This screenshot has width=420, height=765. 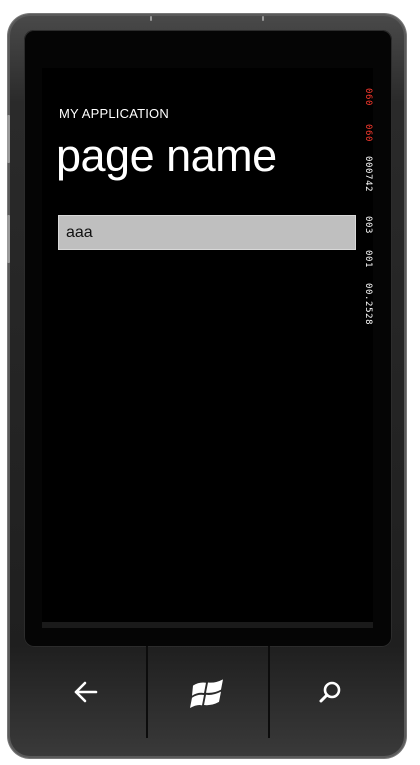 I want to click on frame-counter: 000742, so click(x=368, y=174).